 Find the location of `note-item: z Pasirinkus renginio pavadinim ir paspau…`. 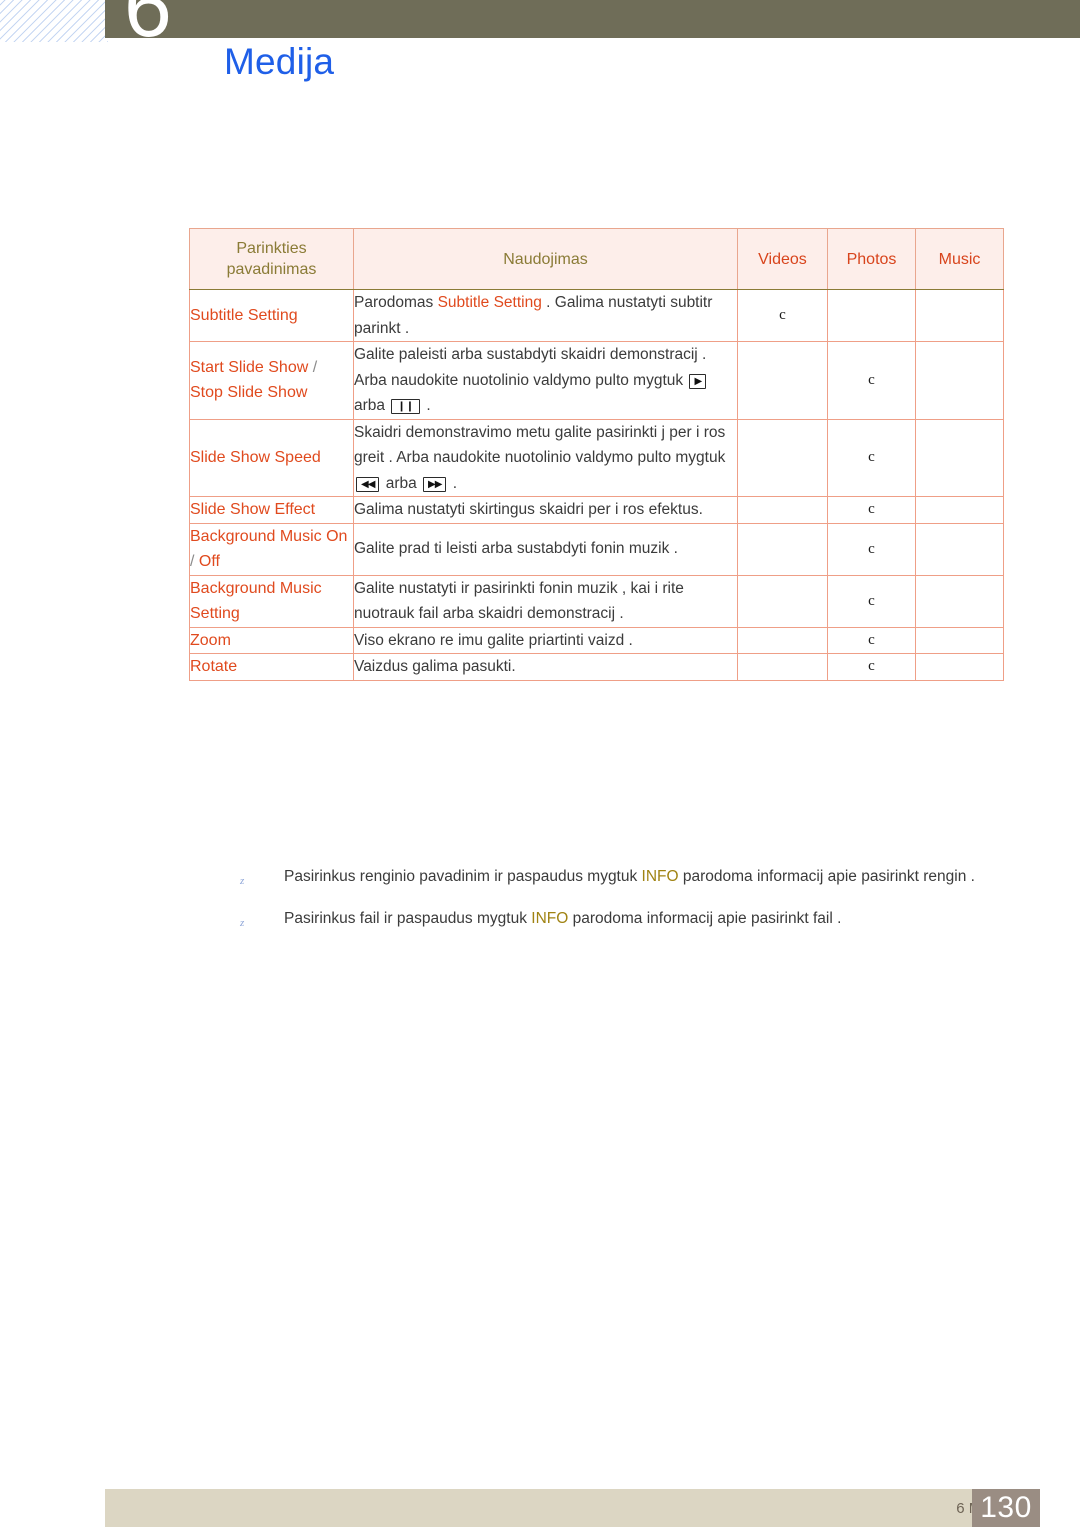

note-item: z Pasirinkus renginio pavadinim ir paspau… is located at coordinates (626, 877).